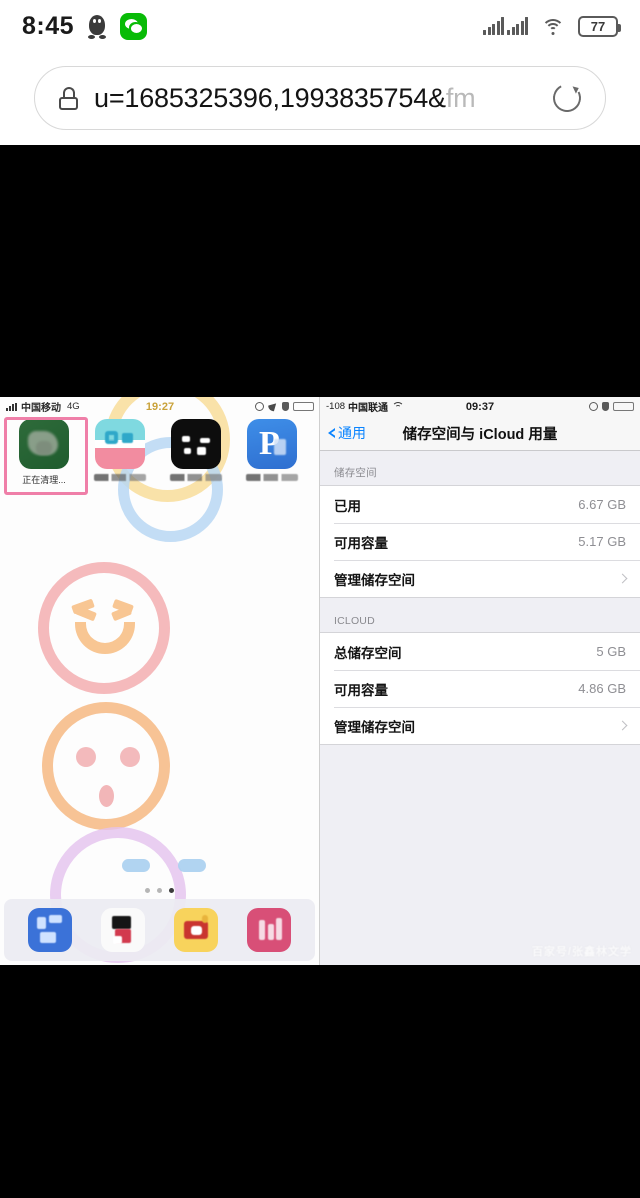  I want to click on url-input: u=1685325396,1993835754&fm, so click(318, 98).